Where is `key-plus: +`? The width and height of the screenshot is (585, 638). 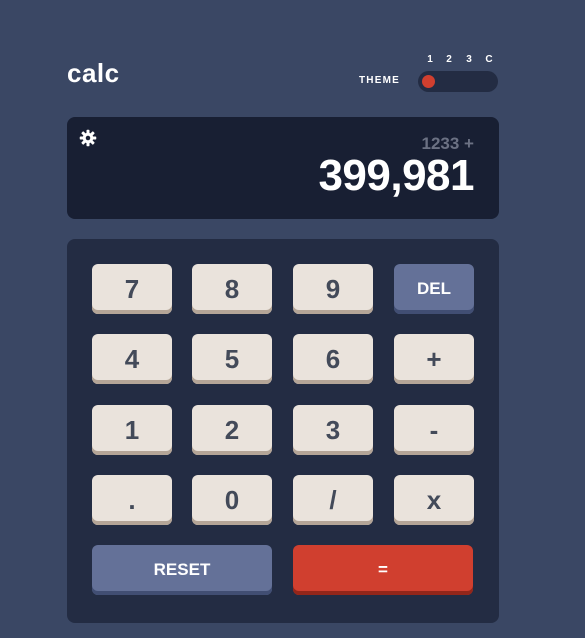 key-plus: + is located at coordinates (434, 359).